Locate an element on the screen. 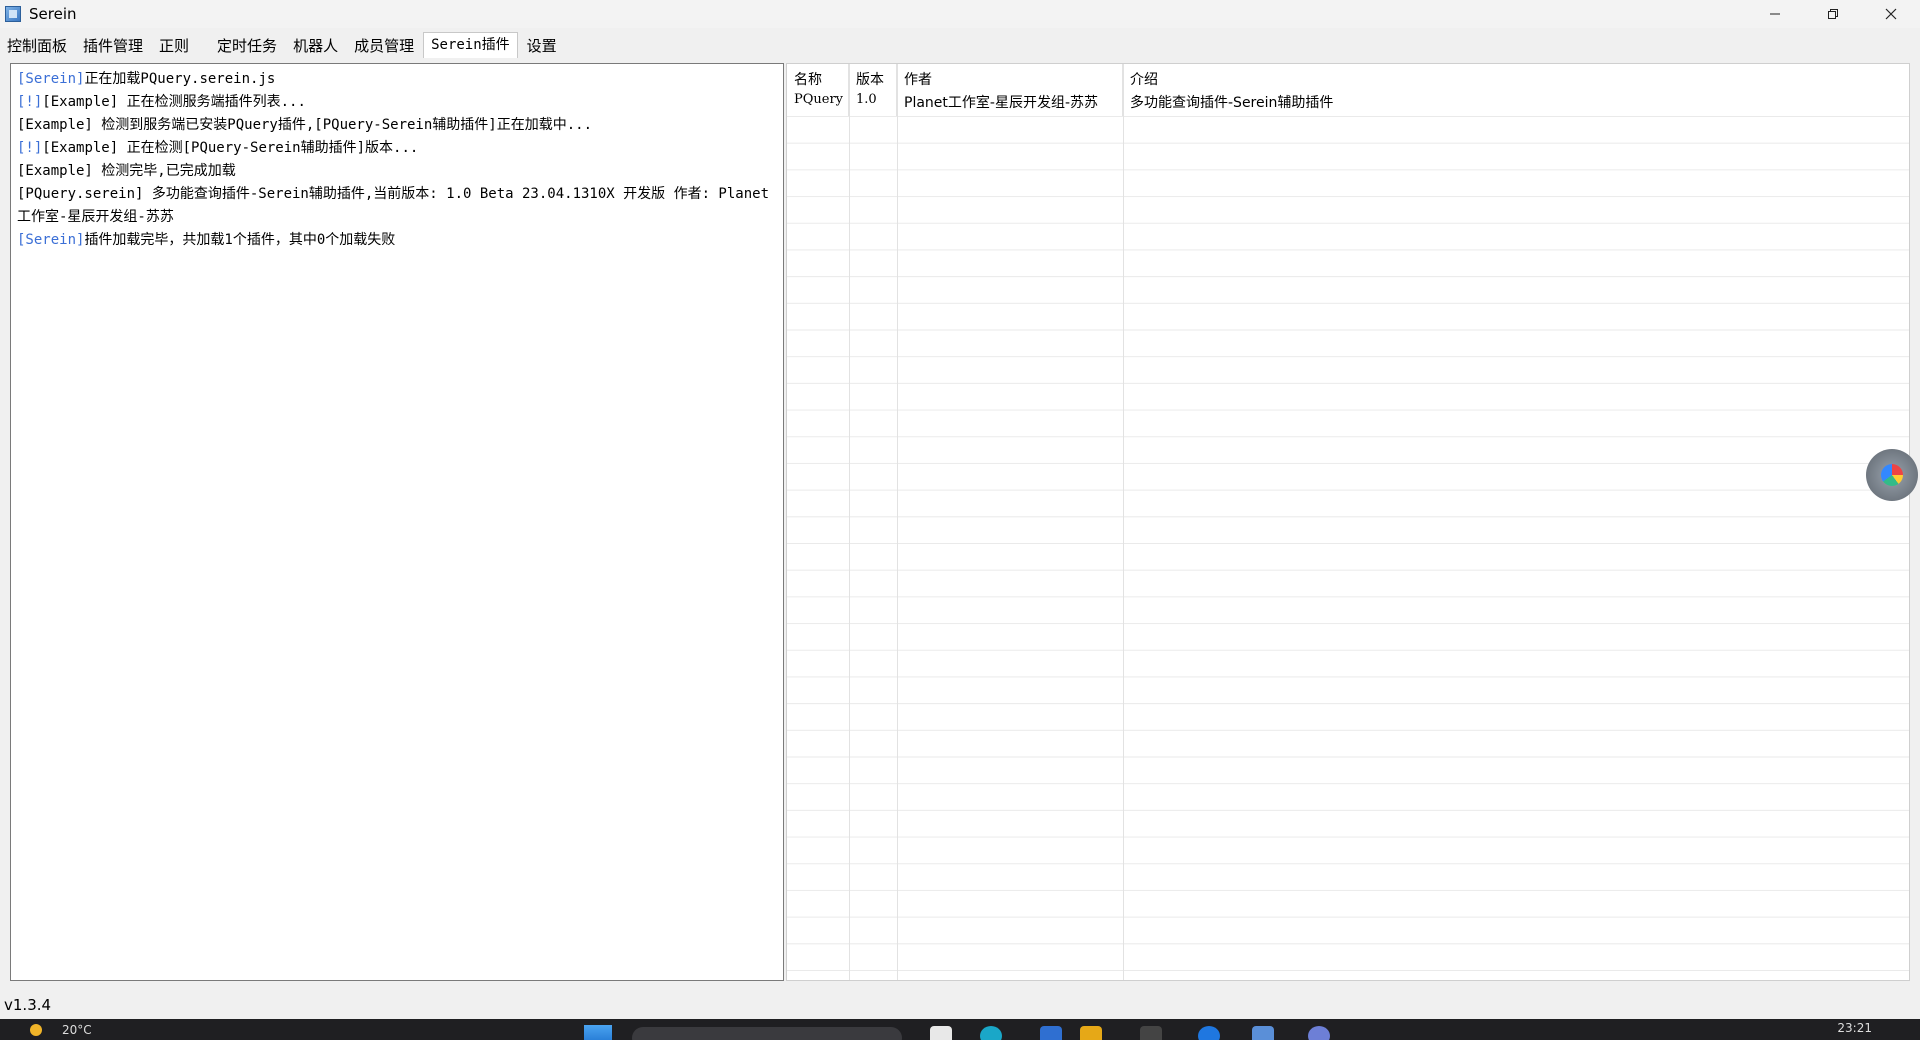  close-button is located at coordinates (1891, 14).